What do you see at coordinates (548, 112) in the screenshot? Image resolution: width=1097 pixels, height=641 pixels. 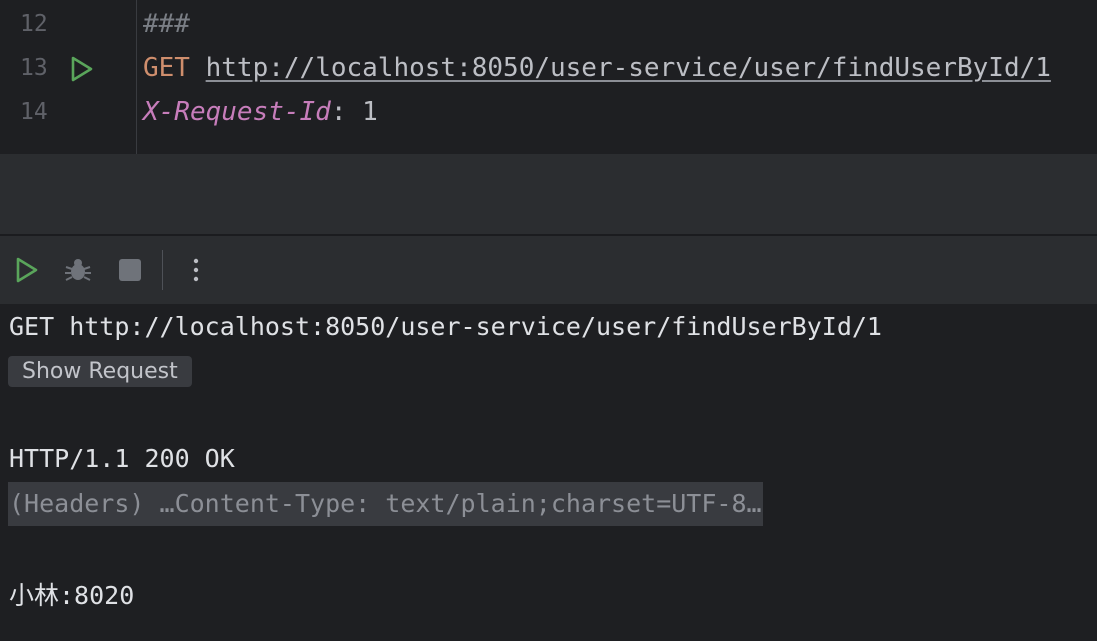 I see `editor-line-14: 14 X-Request-Id: 1` at bounding box center [548, 112].